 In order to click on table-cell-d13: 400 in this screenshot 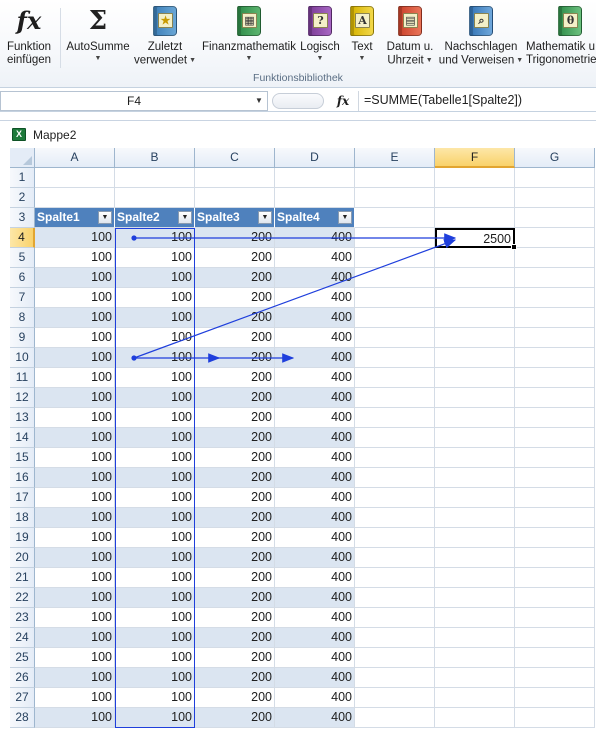, I will do `click(315, 418)`.